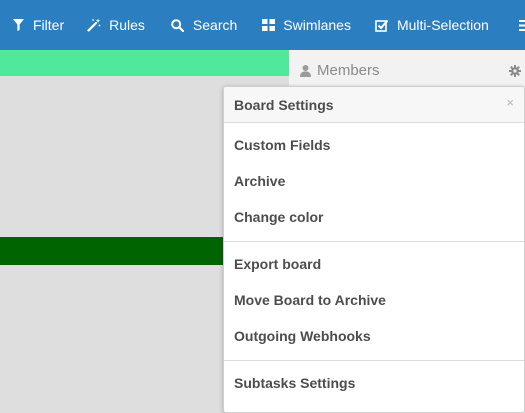 The width and height of the screenshot is (525, 413). I want to click on multi-selection-button: Multi-Selection, so click(432, 25).